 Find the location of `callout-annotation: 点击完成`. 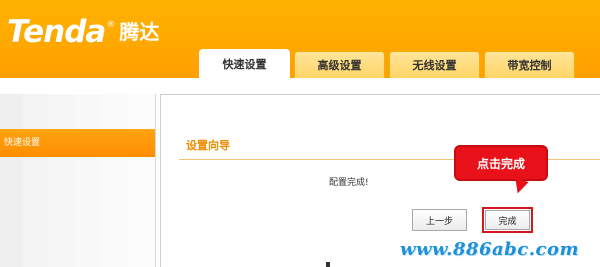

callout-annotation: 点击完成 is located at coordinates (501, 163).